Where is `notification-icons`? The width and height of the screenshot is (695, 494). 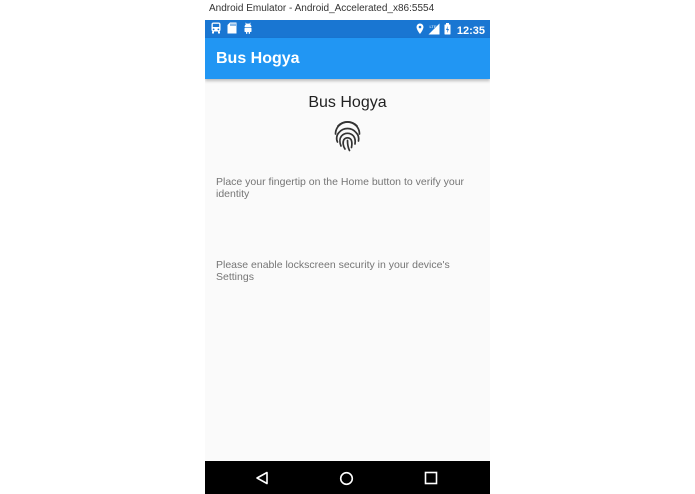
notification-icons is located at coordinates (232, 28).